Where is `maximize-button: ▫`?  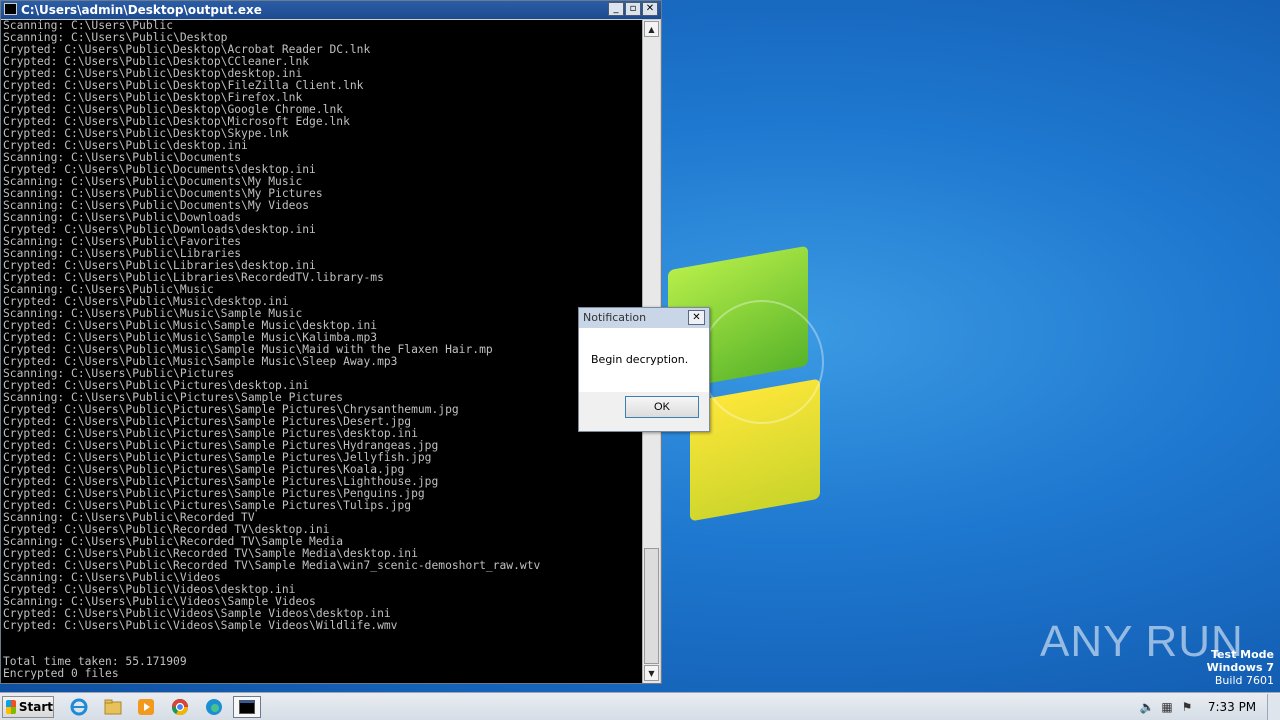 maximize-button: ▫ is located at coordinates (633, 9).